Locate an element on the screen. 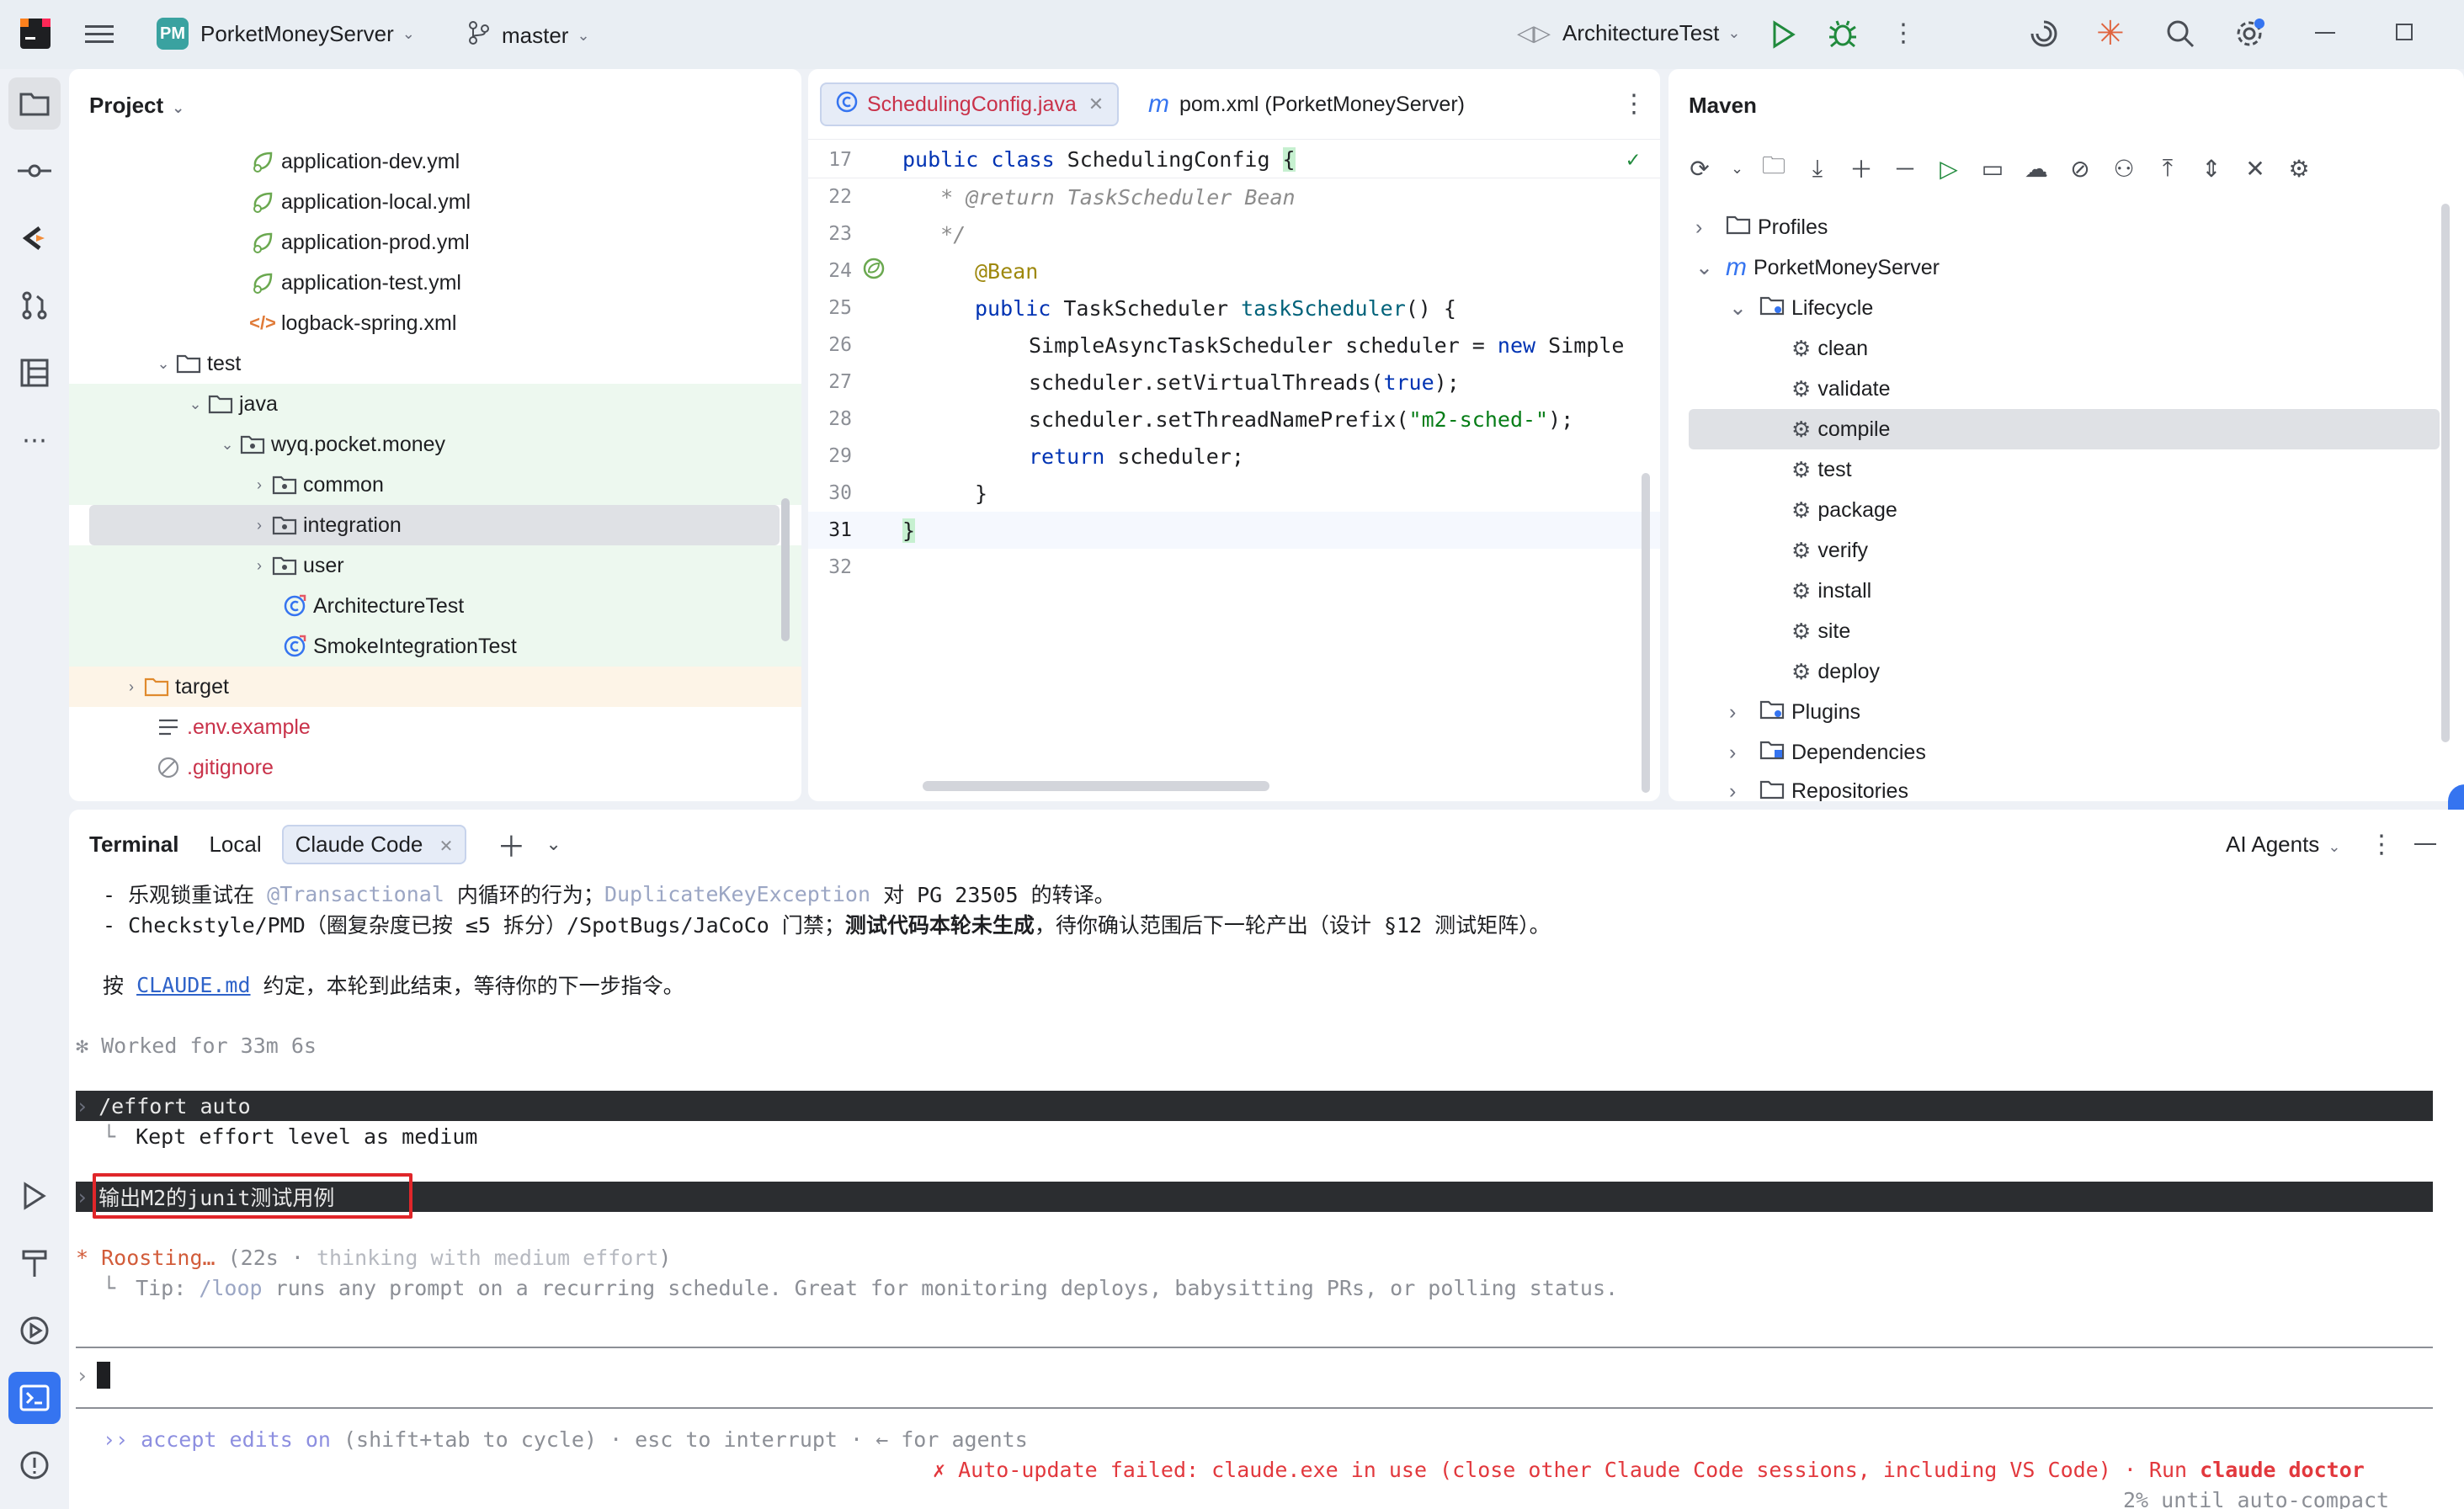  maven-goal-test: ⚙ test is located at coordinates (2066, 469).